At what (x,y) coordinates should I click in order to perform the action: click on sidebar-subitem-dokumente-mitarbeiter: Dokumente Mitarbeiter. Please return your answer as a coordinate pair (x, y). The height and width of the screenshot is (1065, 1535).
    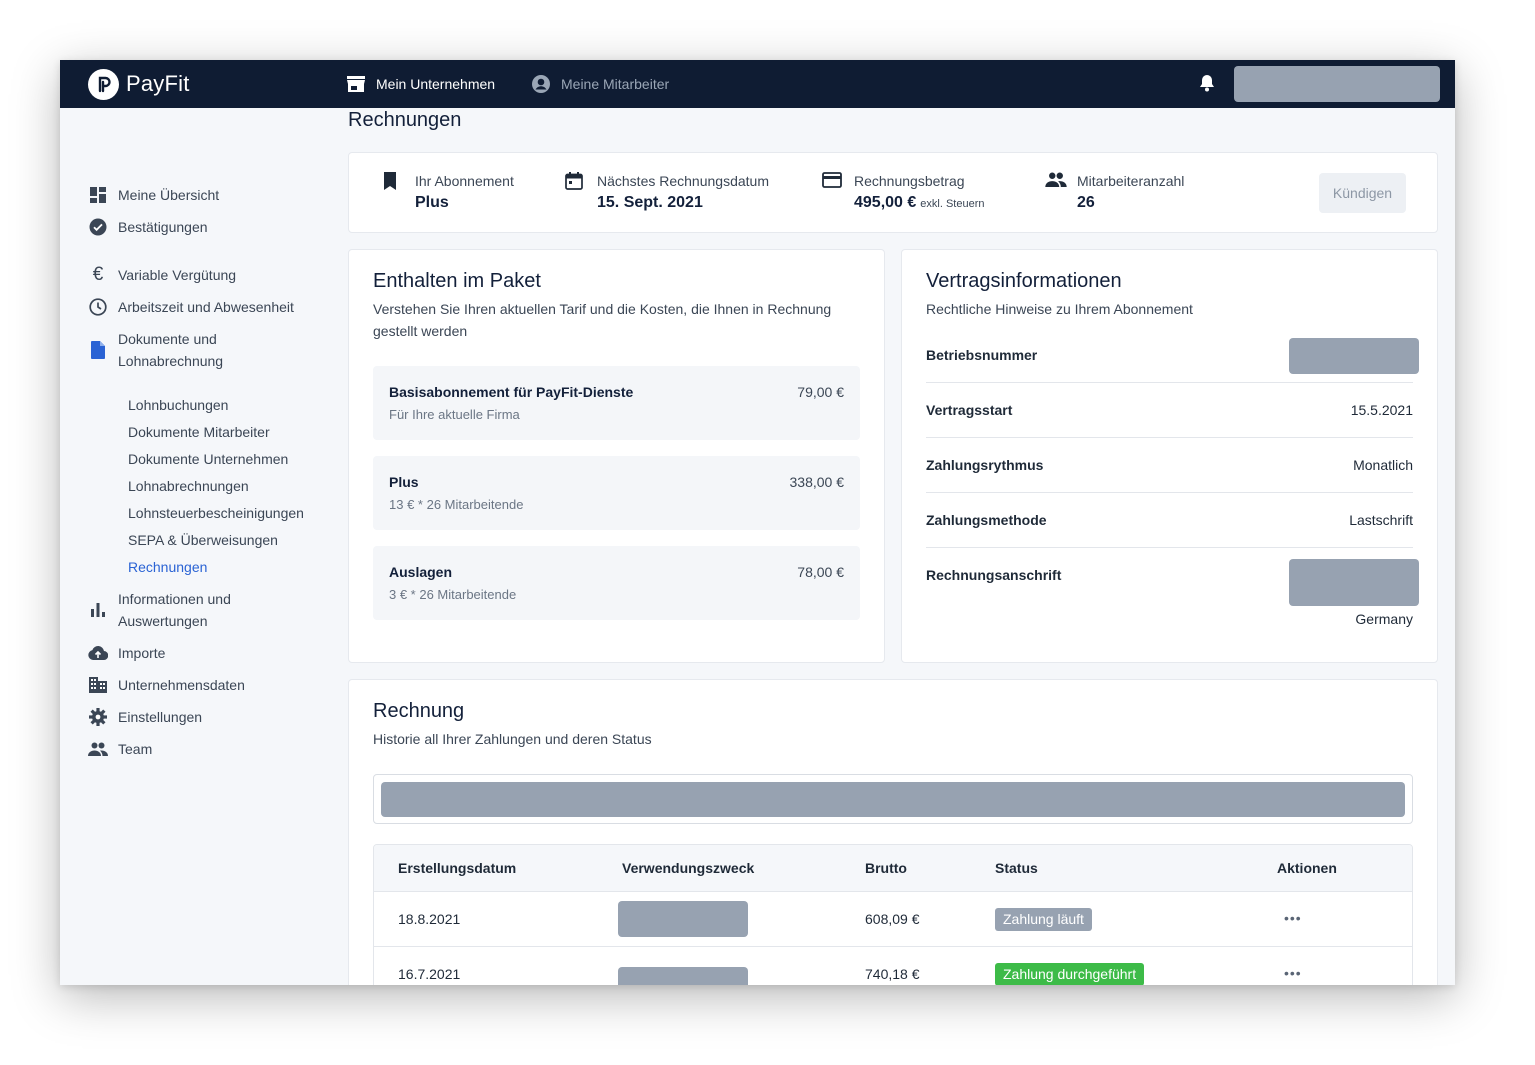
    Looking at the image, I should click on (199, 432).